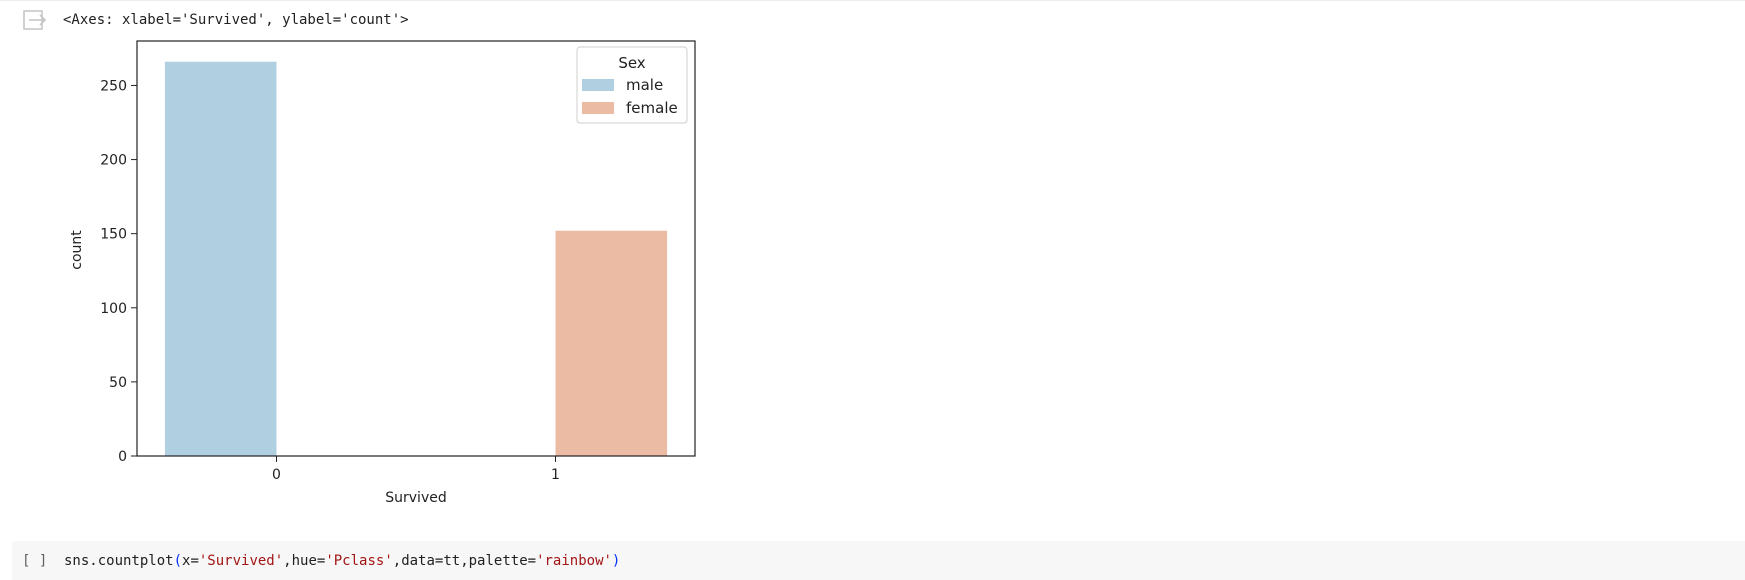  I want to click on x-axis: 01, so click(416, 469).